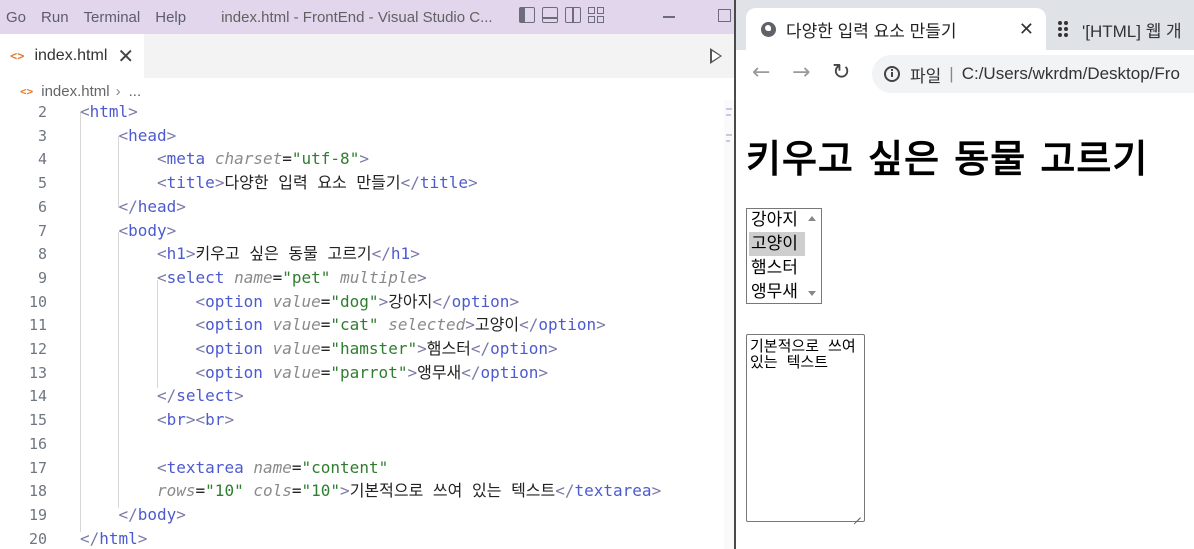 The width and height of the screenshot is (1194, 549). Describe the element at coordinates (1071, 74) in the screenshot. I see `address-url: C:/Users/wkrdm/Desktop/Fro` at that location.